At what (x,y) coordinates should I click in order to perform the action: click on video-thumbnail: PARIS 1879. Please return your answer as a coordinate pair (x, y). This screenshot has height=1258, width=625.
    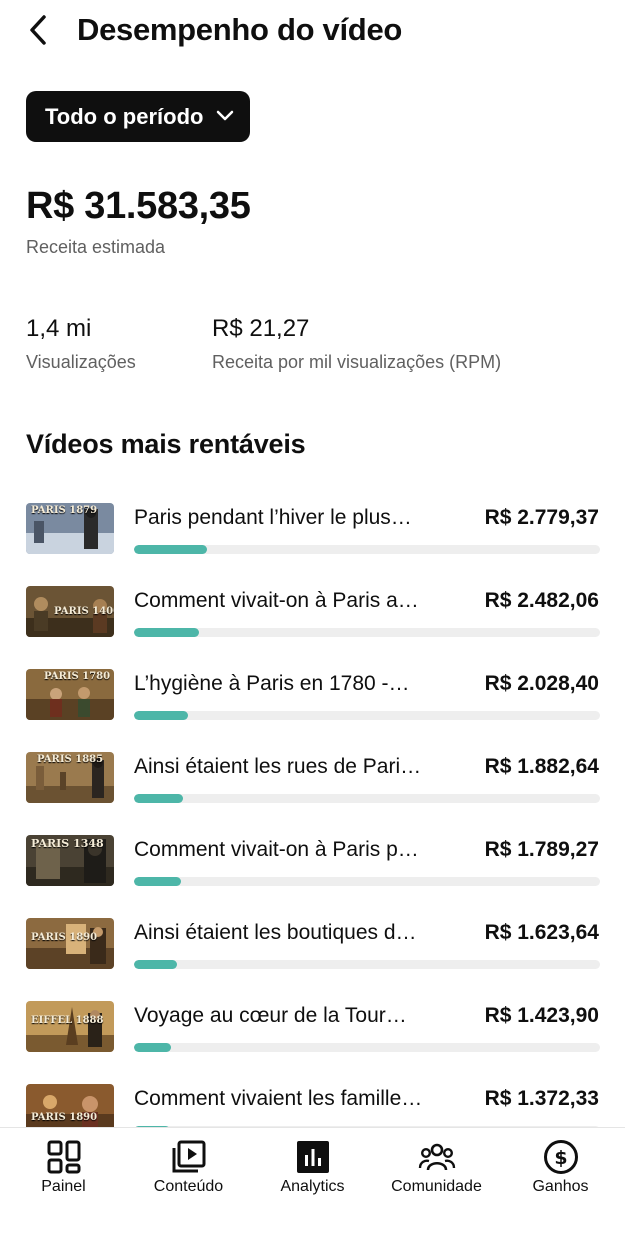
    Looking at the image, I should click on (70, 528).